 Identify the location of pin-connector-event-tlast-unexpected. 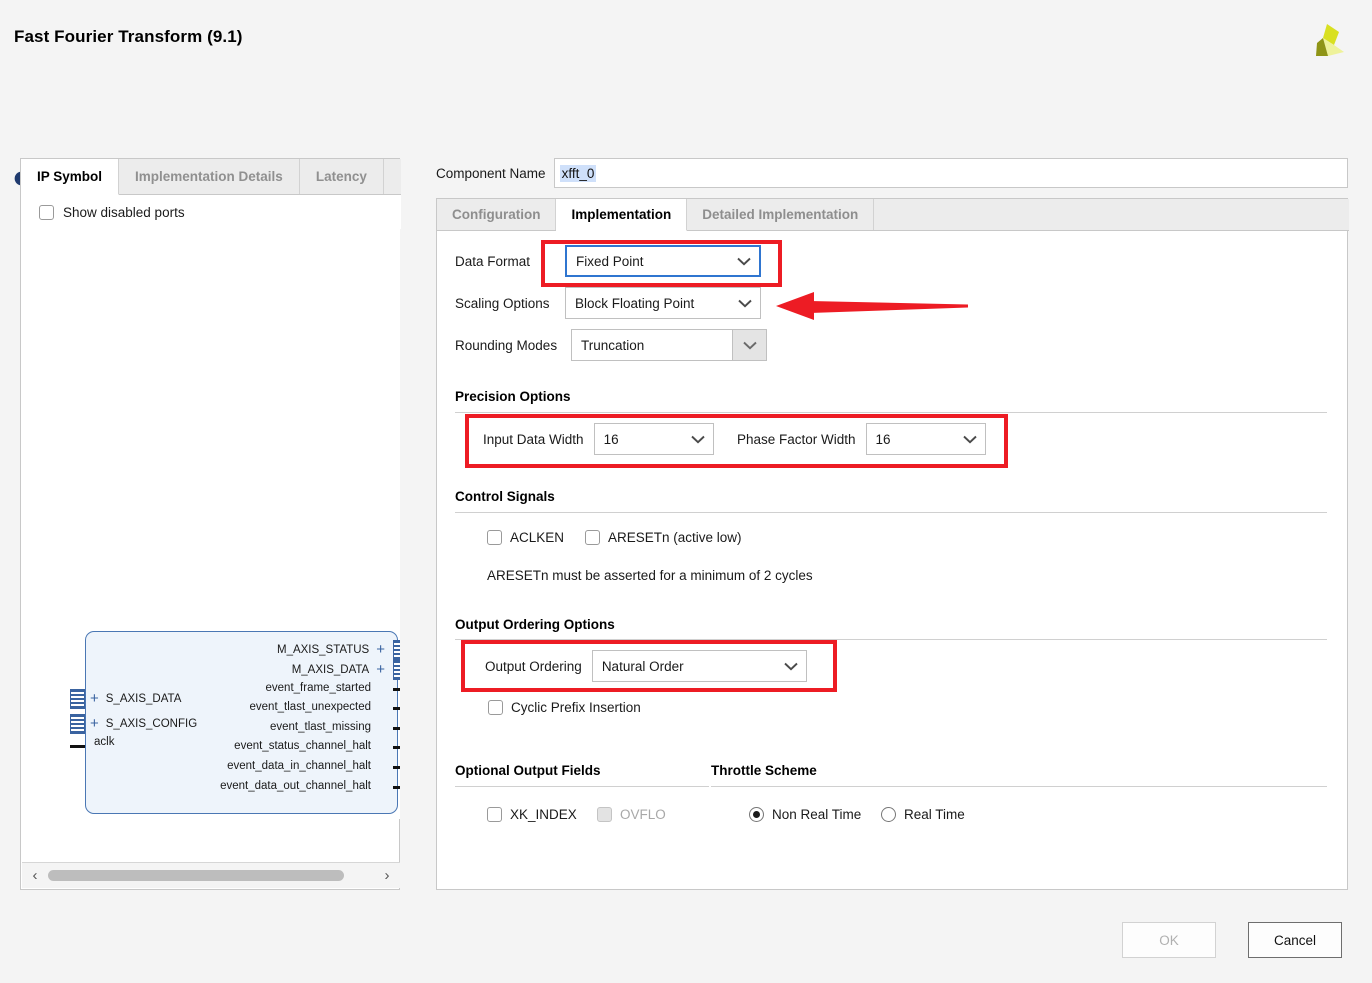
(396, 708).